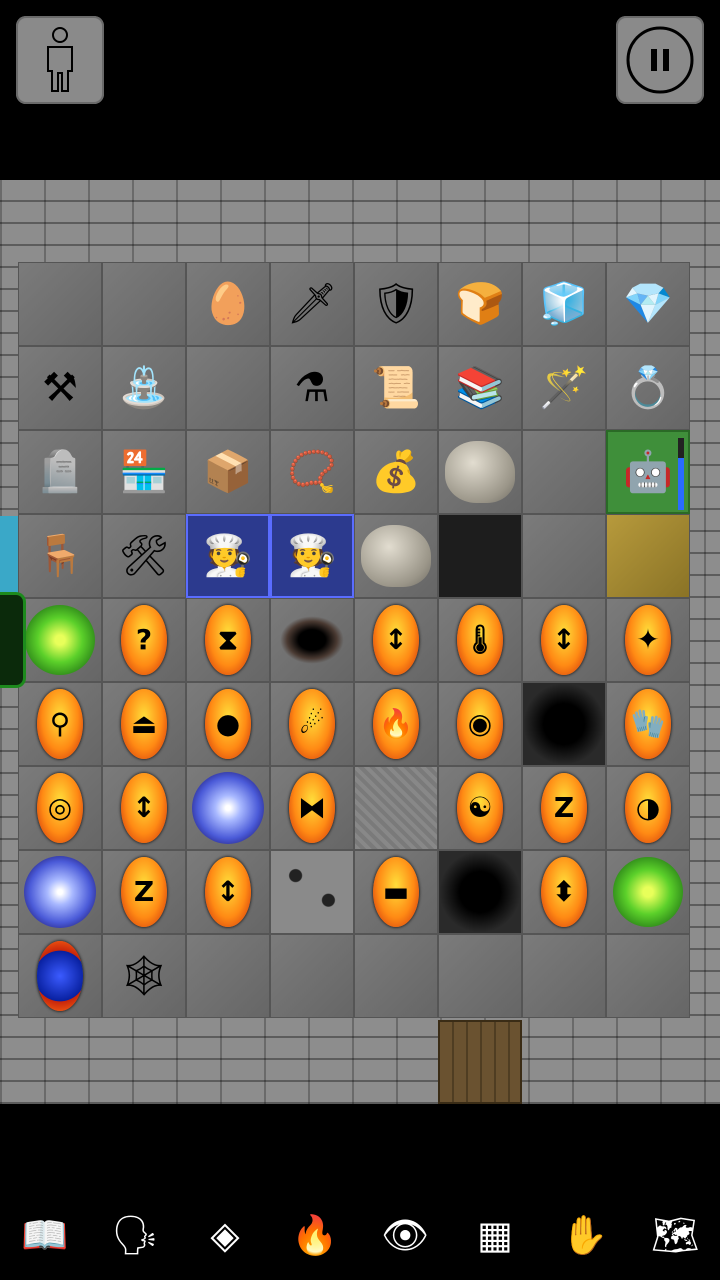 The height and width of the screenshot is (1280, 720). I want to click on tile-oval: ●, so click(228, 724).